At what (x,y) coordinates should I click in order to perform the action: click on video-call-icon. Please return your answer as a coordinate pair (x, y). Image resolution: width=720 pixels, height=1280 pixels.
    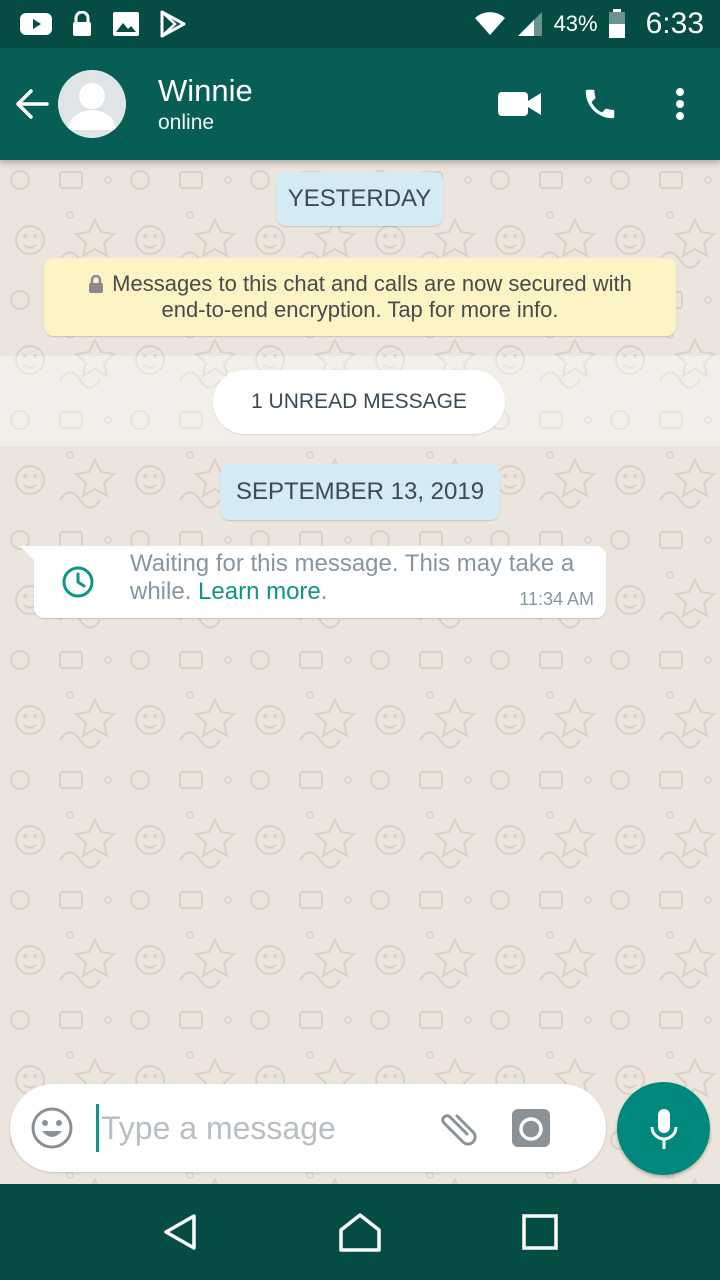
    Looking at the image, I should click on (519, 104).